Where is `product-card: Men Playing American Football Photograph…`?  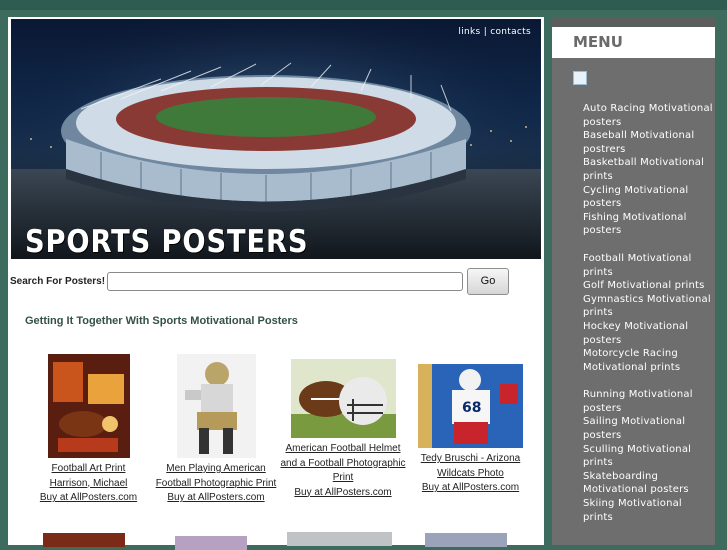 product-card: Men Playing American Football Photograph… is located at coordinates (216, 430).